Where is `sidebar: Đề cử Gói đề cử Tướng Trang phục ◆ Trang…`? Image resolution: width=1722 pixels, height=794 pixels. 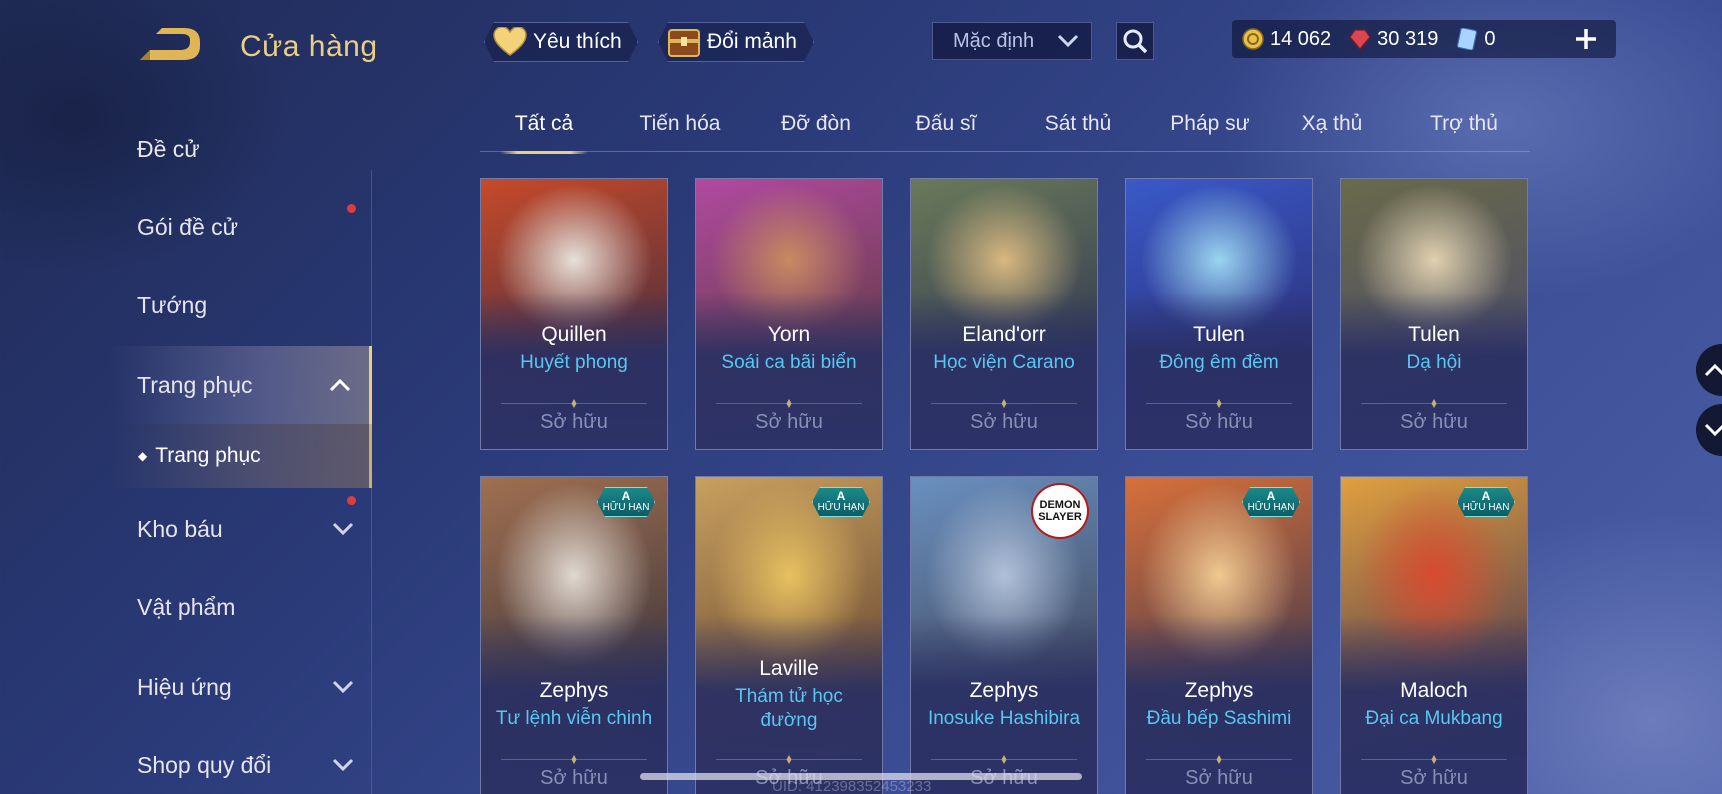
sidebar: Đề cử Gói đề cử Tướng Trang phục ◆ Trang… is located at coordinates (241, 452).